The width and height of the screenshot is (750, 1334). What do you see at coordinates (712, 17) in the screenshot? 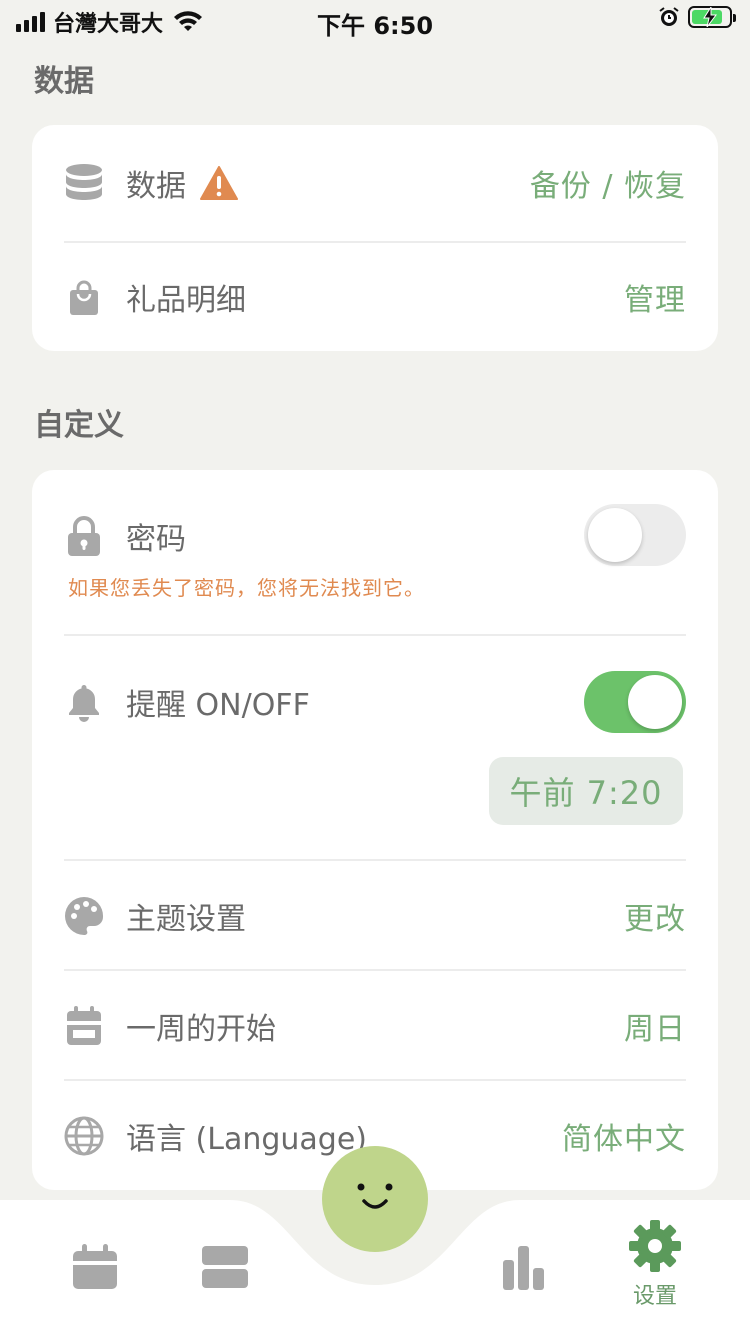
I see `battery-icon` at bounding box center [712, 17].